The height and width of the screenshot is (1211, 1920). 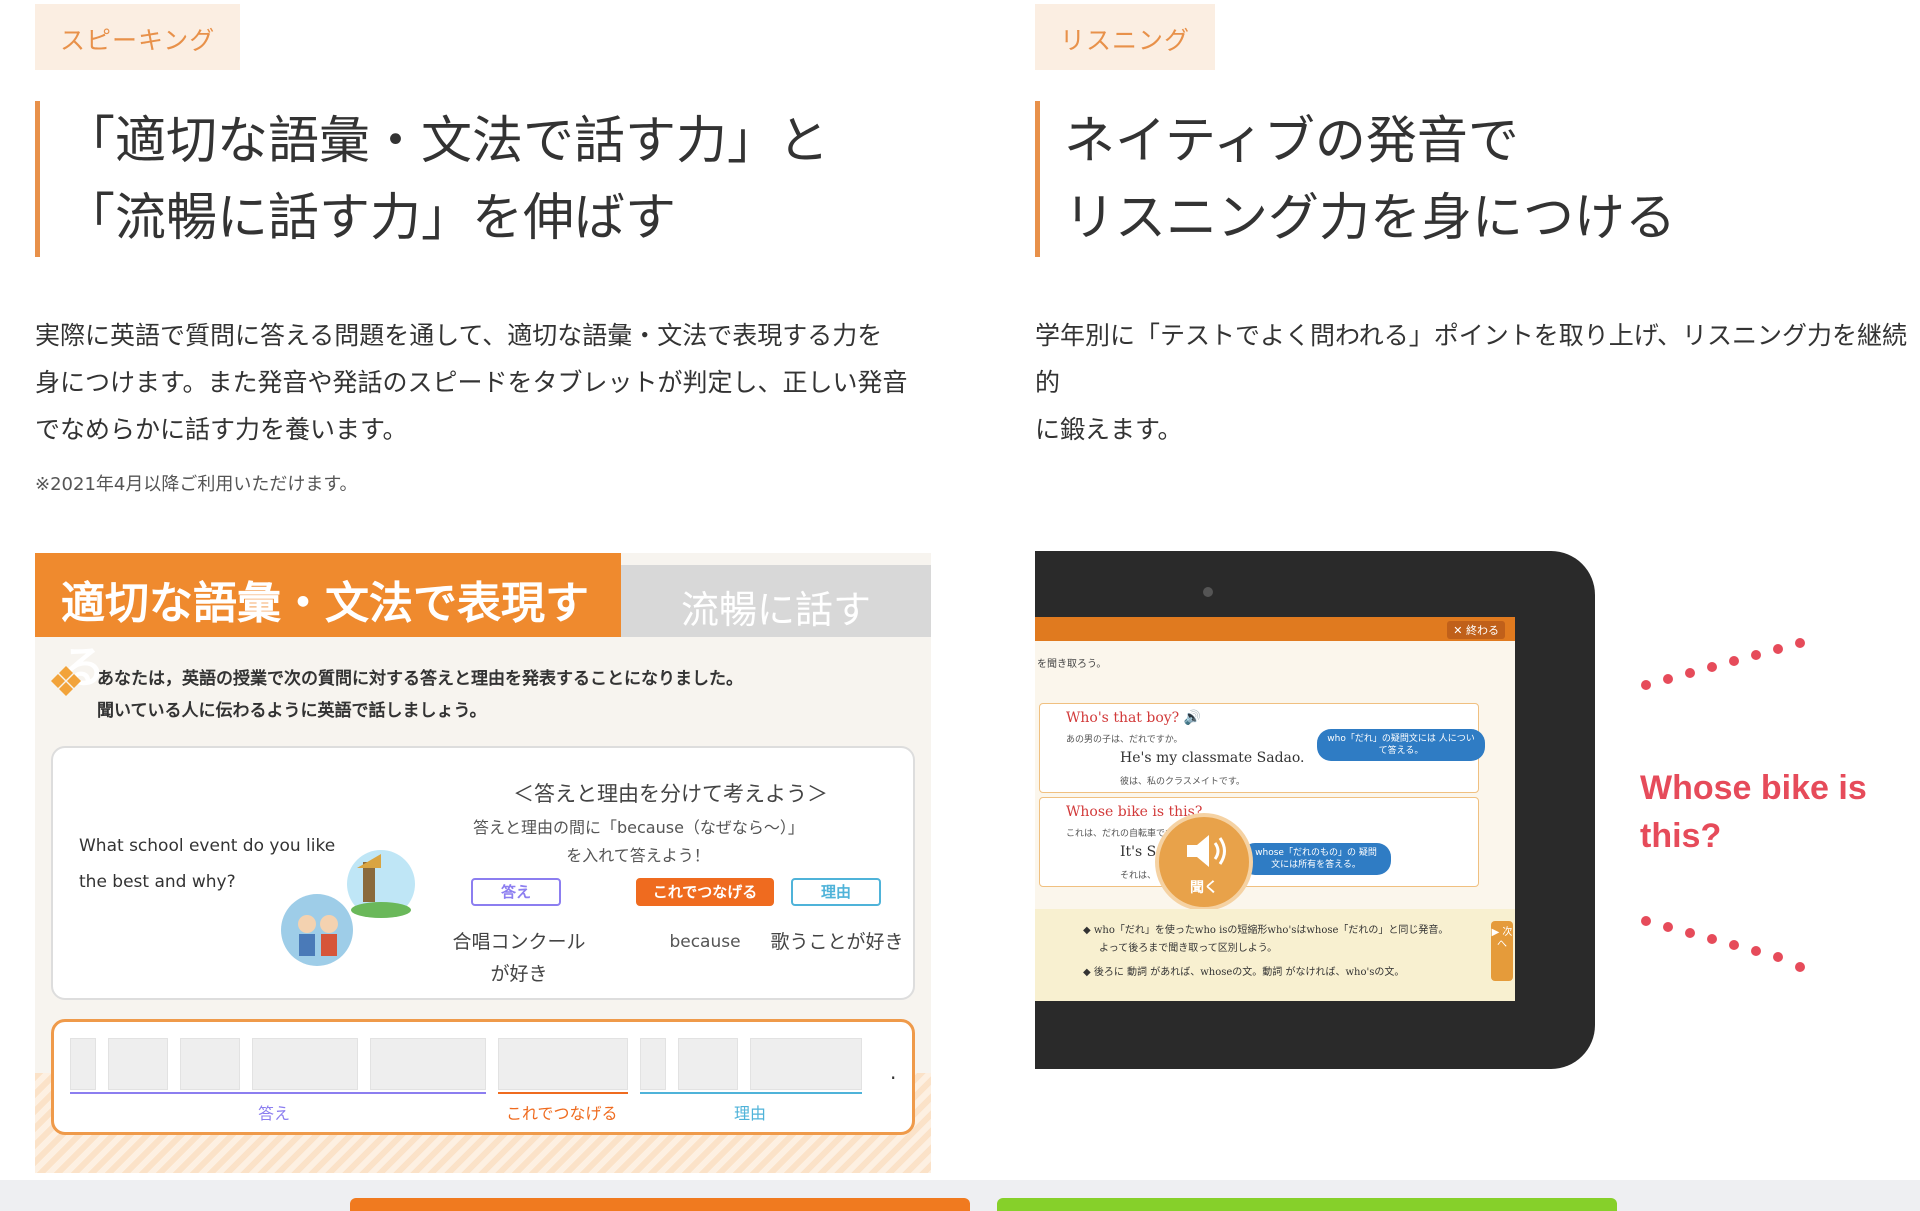 I want to click on listening-desc-line1: 学年別に「テストでよく問われる」ポイントを取り上げ、リスニング力を継続的, so click(x=1471, y=359).